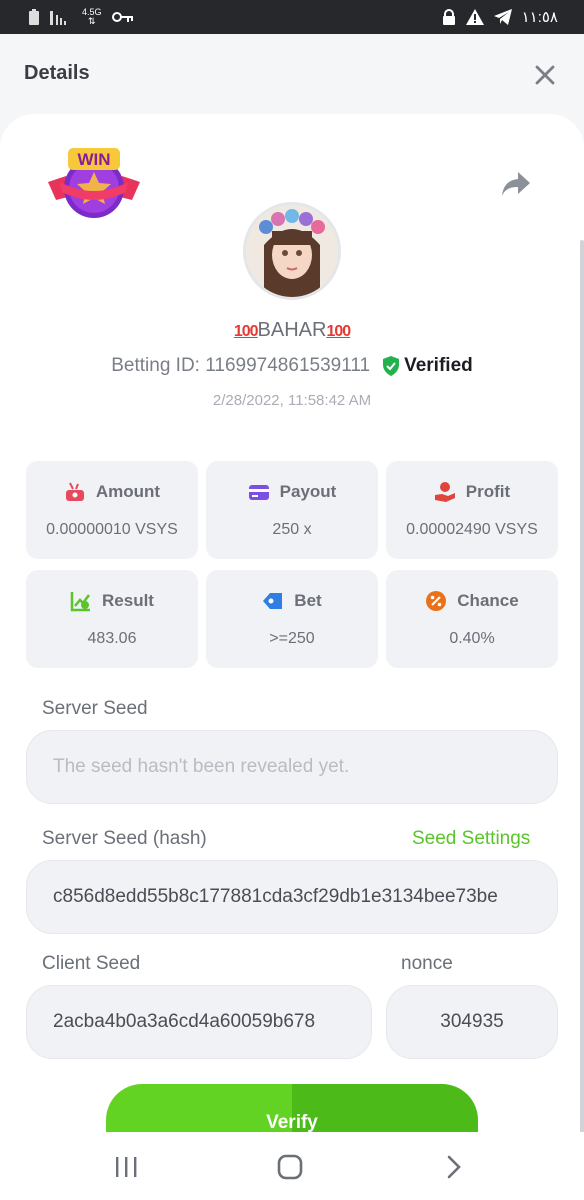 The width and height of the screenshot is (584, 1200). I want to click on key-icon, so click(122, 17).